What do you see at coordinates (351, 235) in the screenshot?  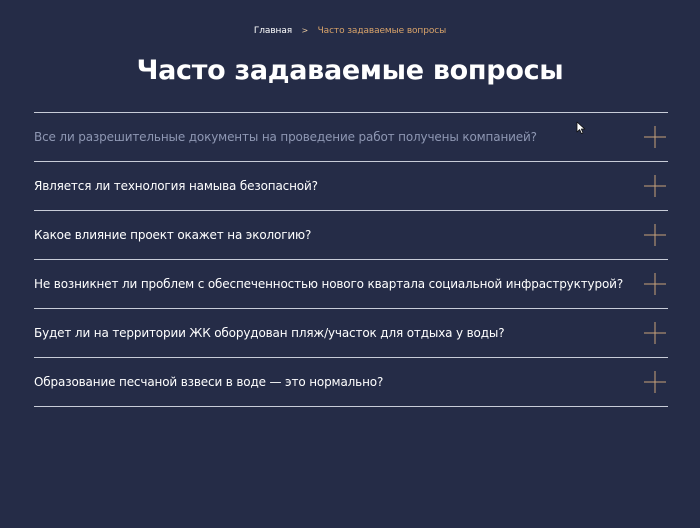 I see `faq-item-ecology: Какое влияние проект окажет на экологию?` at bounding box center [351, 235].